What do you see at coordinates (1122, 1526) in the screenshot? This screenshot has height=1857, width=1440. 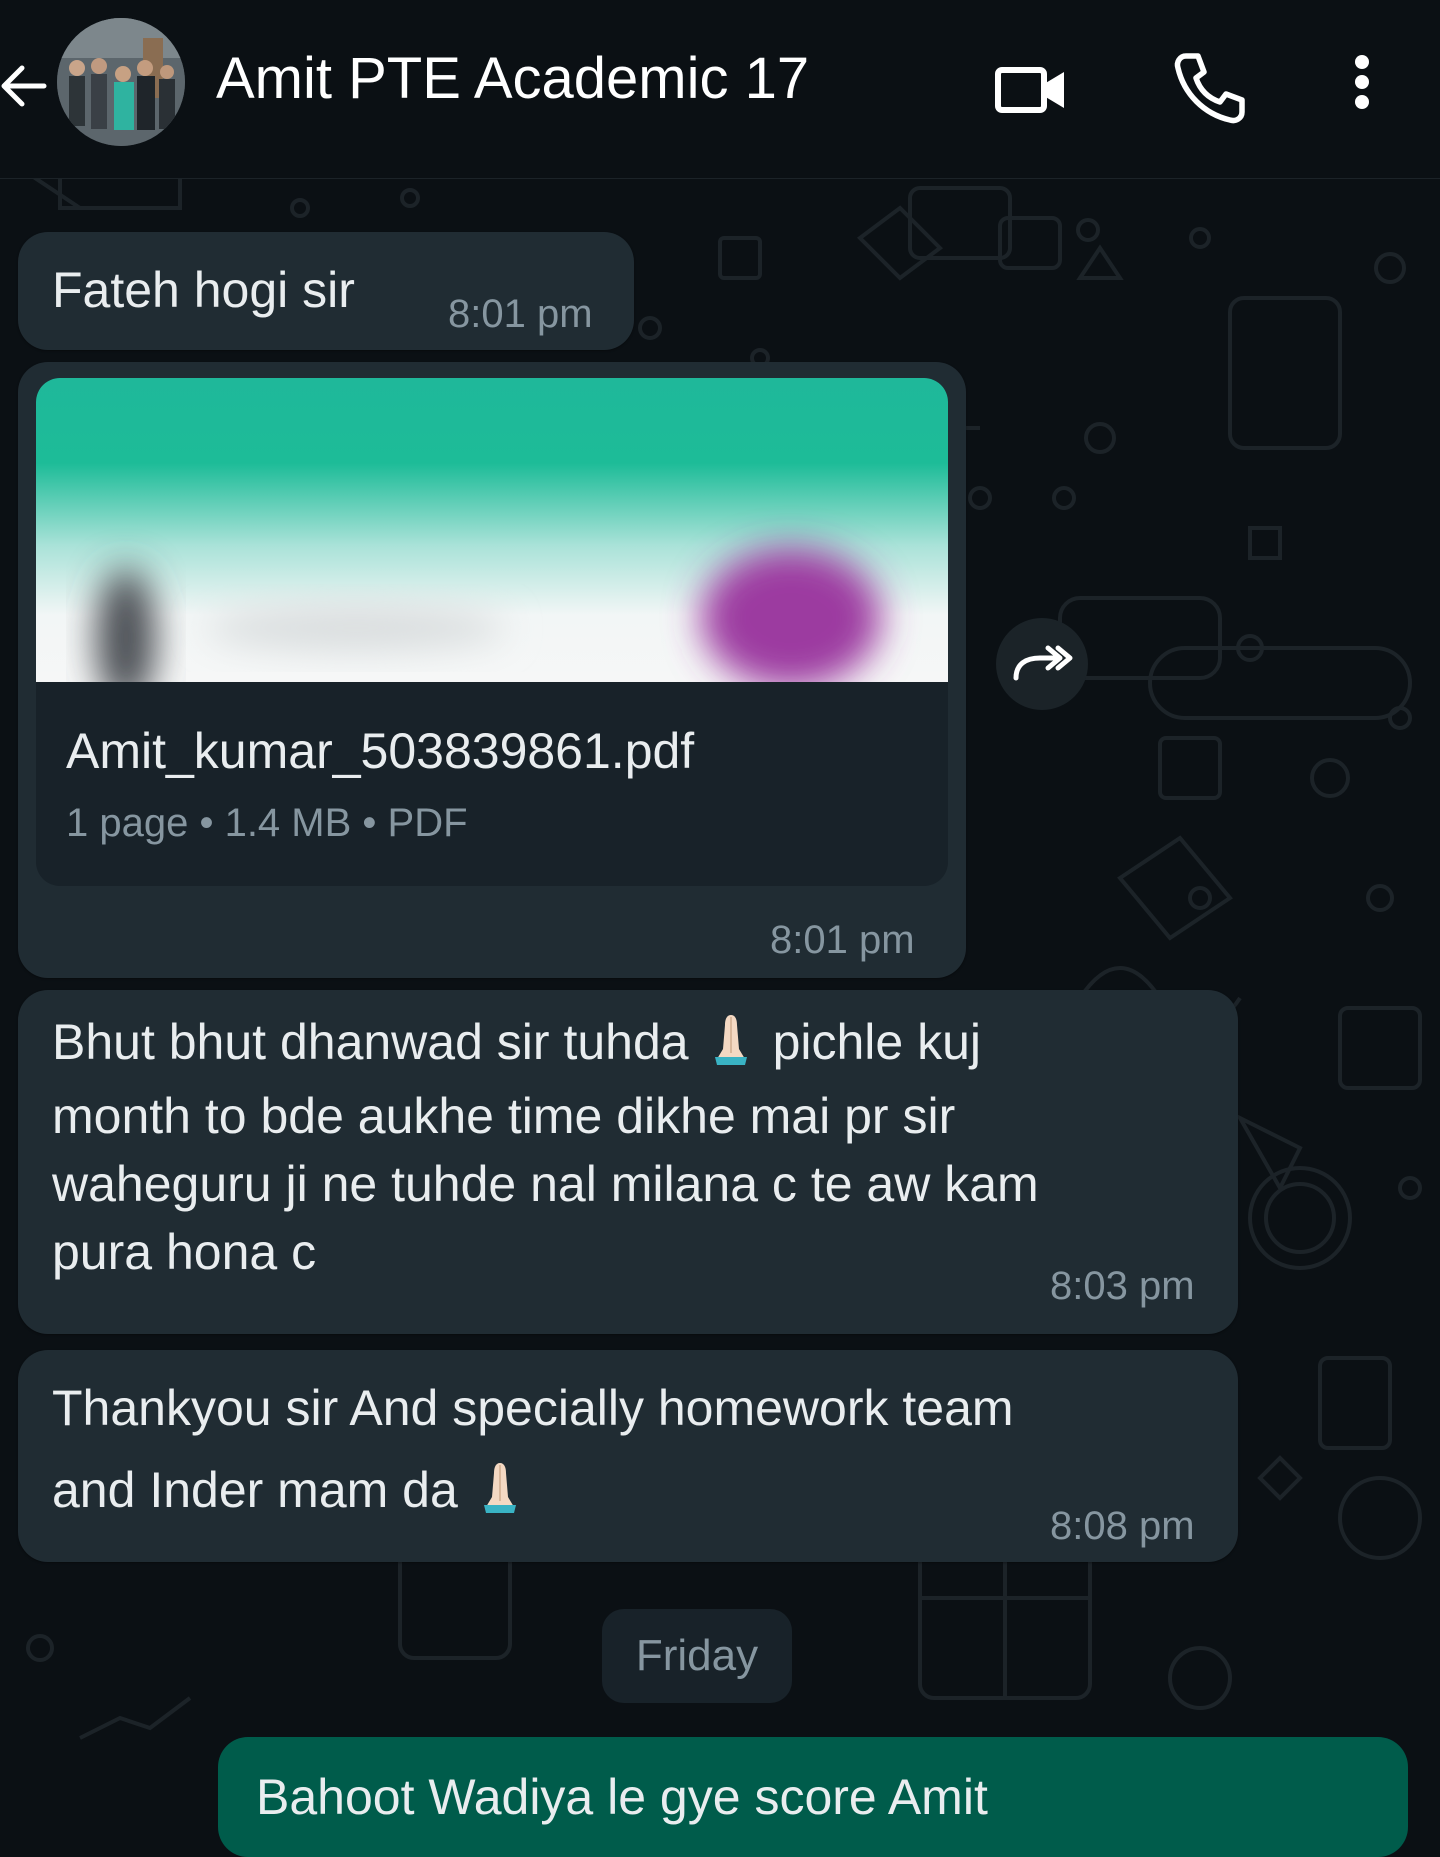 I see `message-time: 8:08 pm` at bounding box center [1122, 1526].